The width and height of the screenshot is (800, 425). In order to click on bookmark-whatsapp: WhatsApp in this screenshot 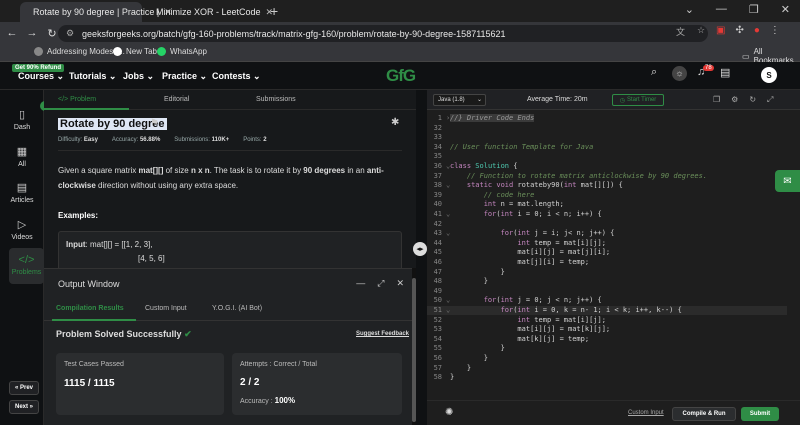, I will do `click(182, 51)`.